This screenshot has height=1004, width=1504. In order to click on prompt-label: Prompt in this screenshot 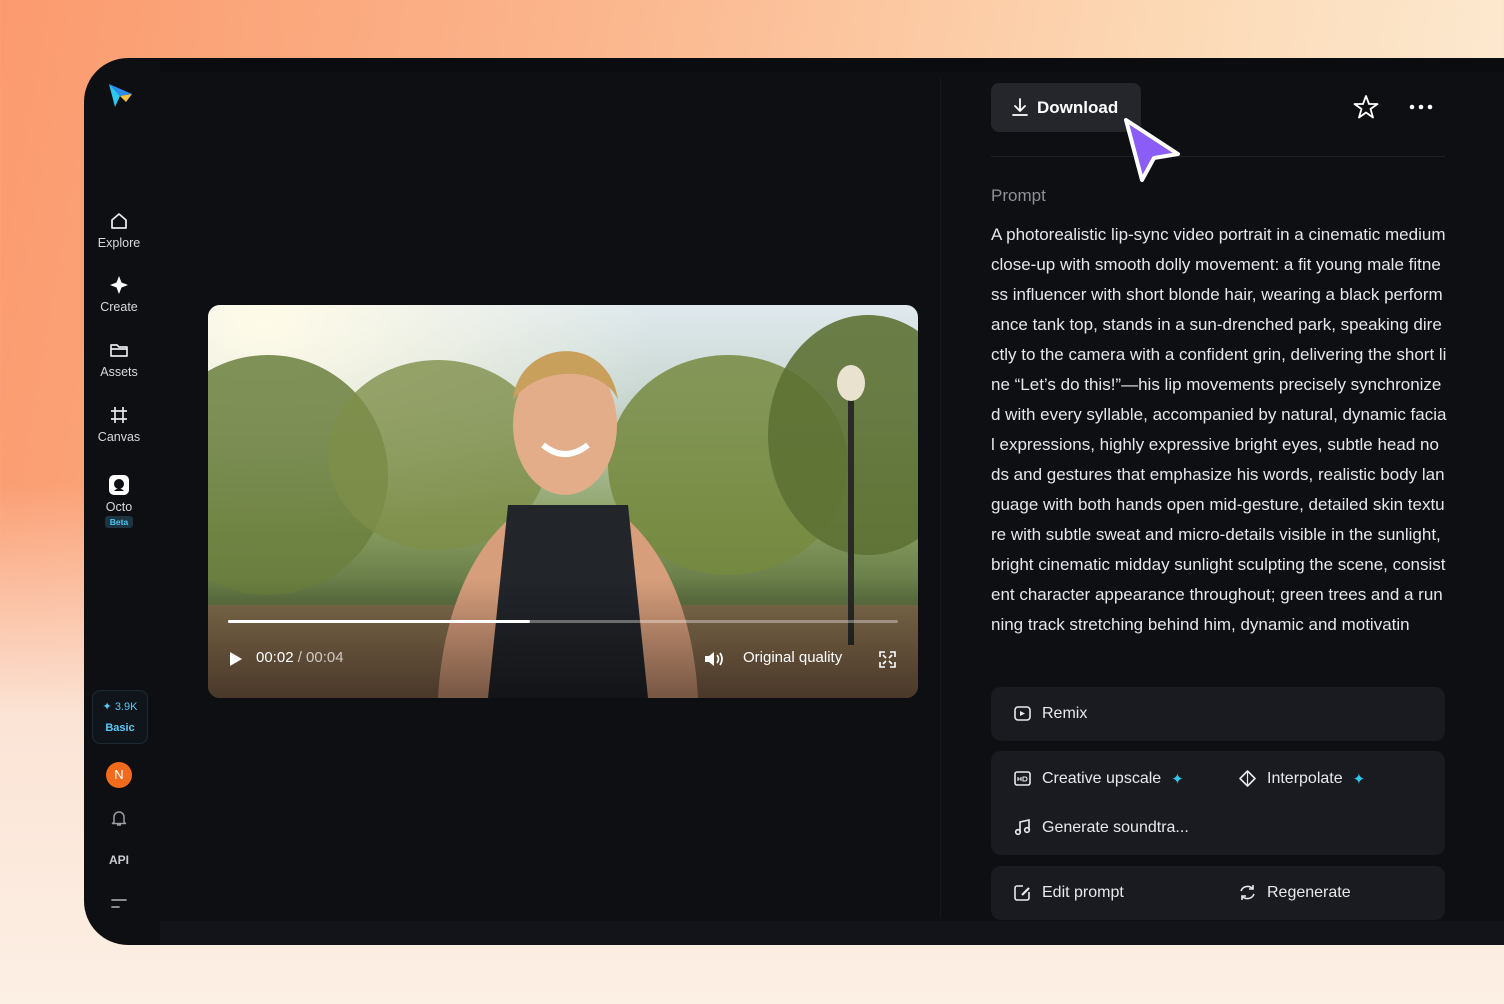, I will do `click(1018, 195)`.